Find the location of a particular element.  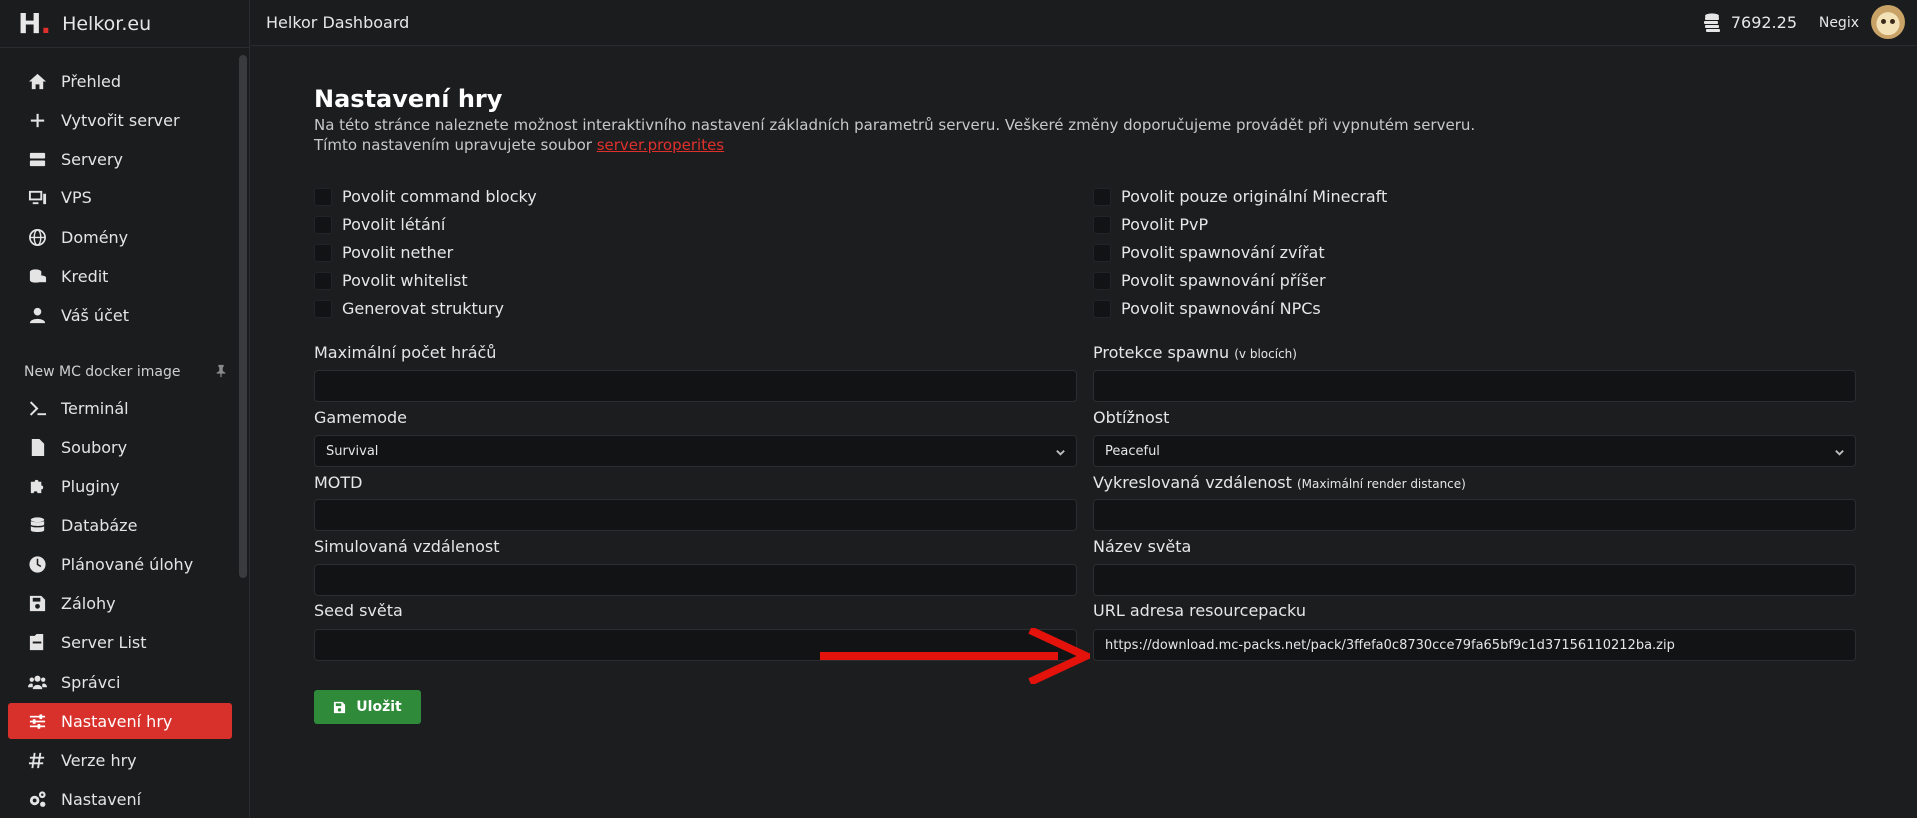

sidebar-item-label: Nastavení is located at coordinates (101, 799).